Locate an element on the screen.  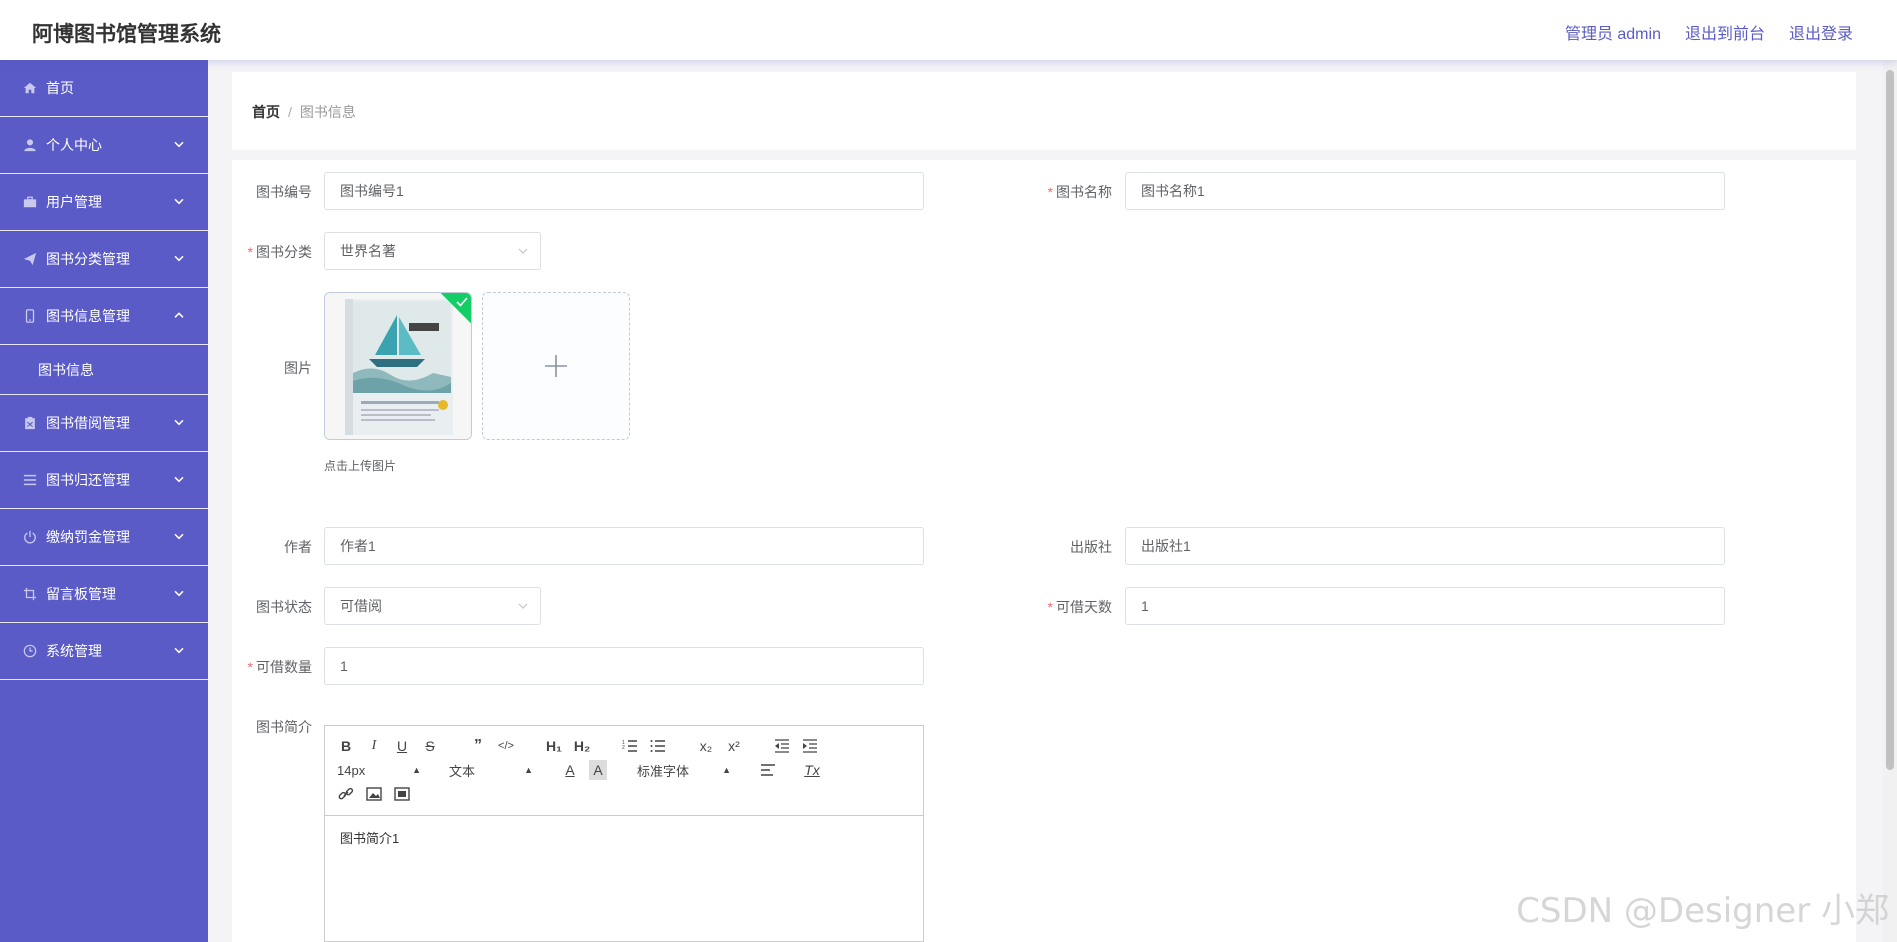
font-family-select: 标准字体 ▲ is located at coordinates (684, 770).